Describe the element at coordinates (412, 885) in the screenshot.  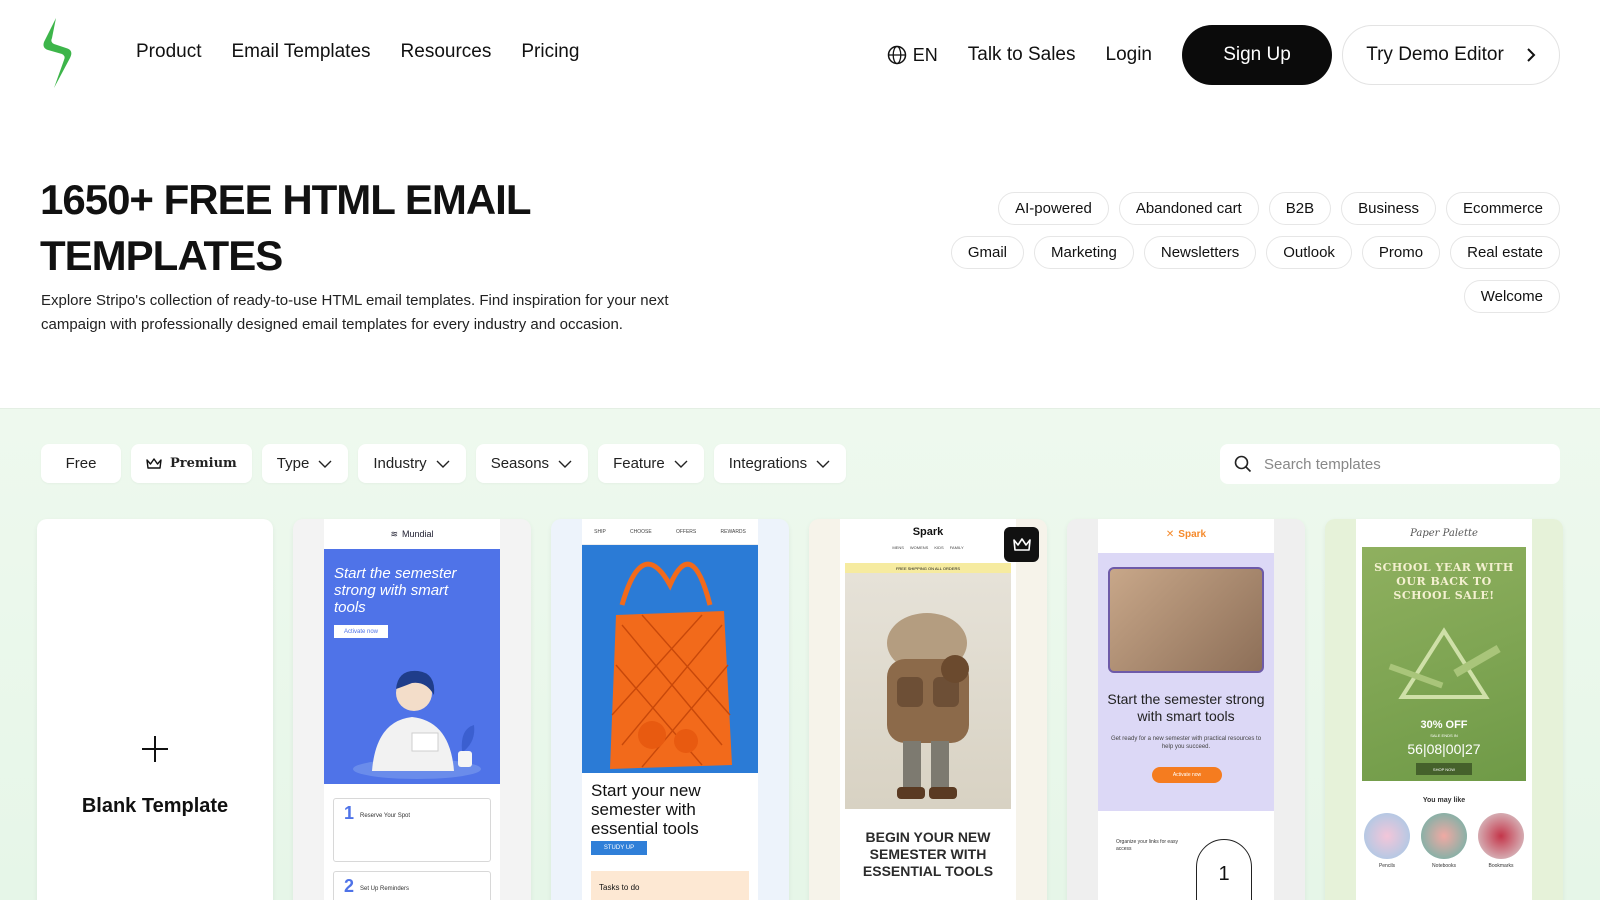
I see `template-step-box: 2 Set Up Reminders` at that location.